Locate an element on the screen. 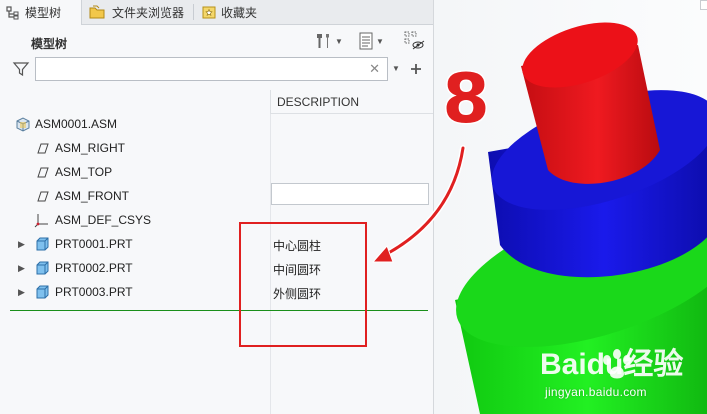 The image size is (707, 414). model-tree-icon is located at coordinates (12, 12).